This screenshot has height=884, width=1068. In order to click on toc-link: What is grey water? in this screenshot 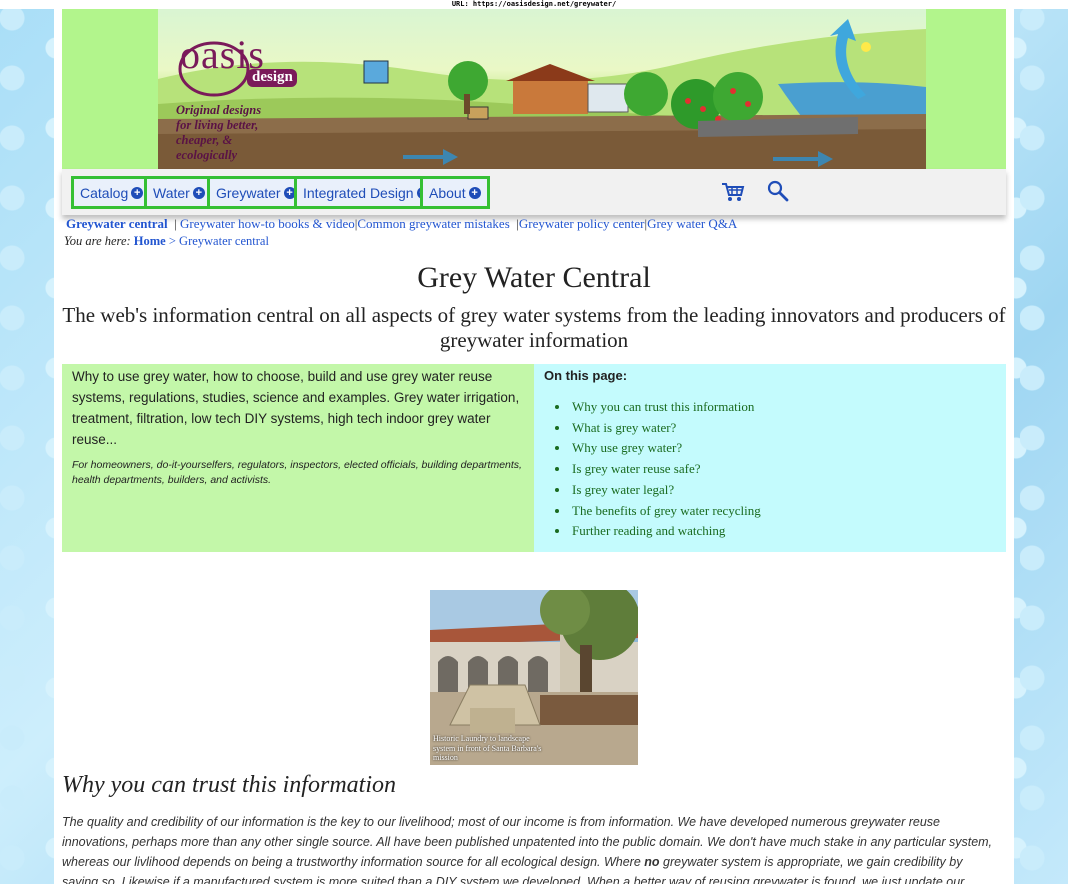, I will do `click(783, 428)`.